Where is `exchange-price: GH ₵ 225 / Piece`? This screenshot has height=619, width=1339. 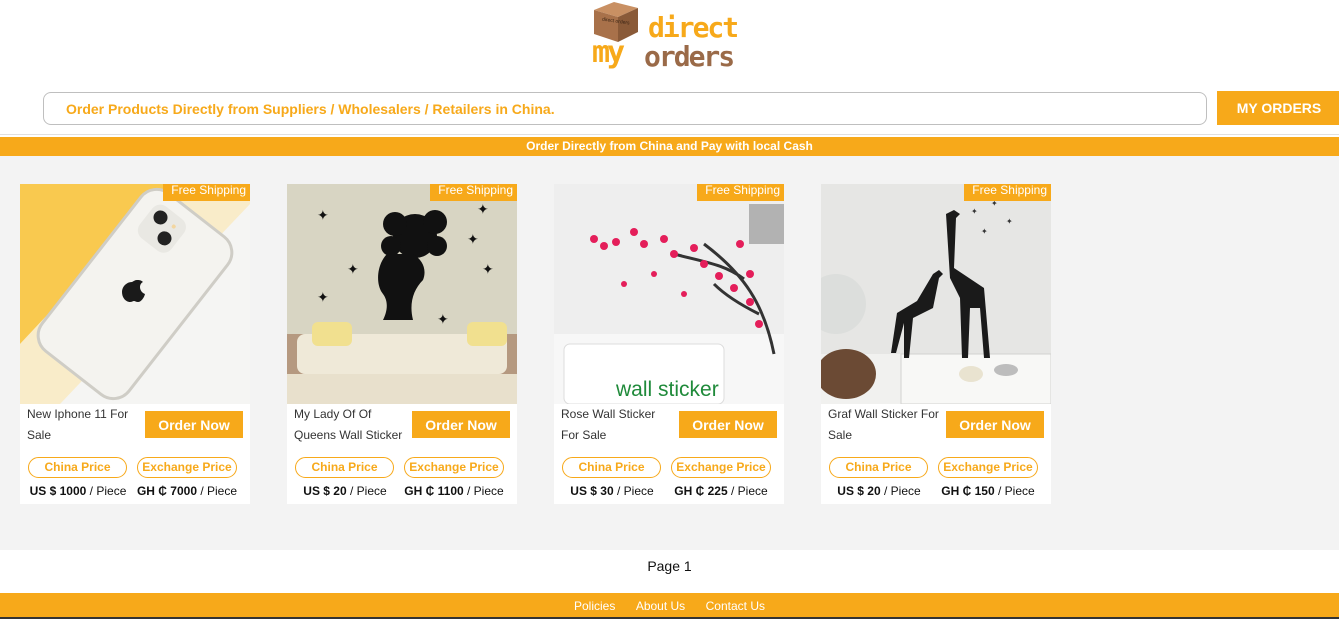
exchange-price: GH ₵ 225 / Piece is located at coordinates (721, 491).